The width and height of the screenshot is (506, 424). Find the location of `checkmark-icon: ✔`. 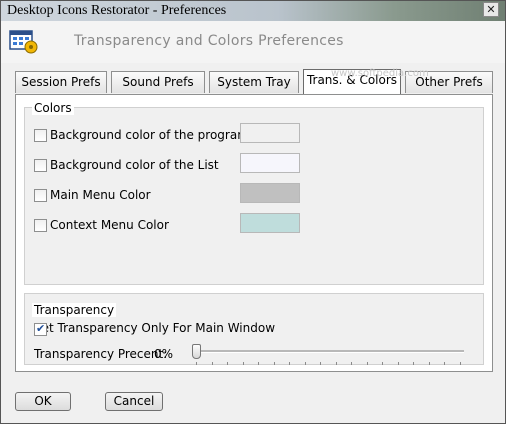

checkmark-icon: ✔ is located at coordinates (41, 328).